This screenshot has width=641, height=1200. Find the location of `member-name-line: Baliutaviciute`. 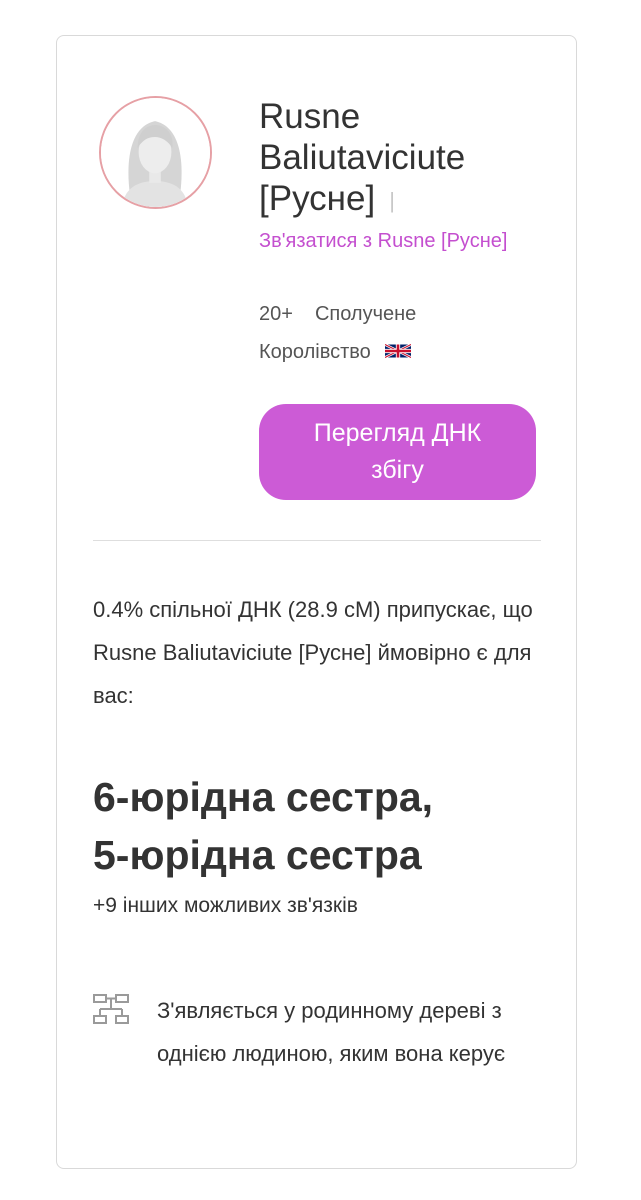

member-name-line: Baliutaviciute is located at coordinates (362, 157).